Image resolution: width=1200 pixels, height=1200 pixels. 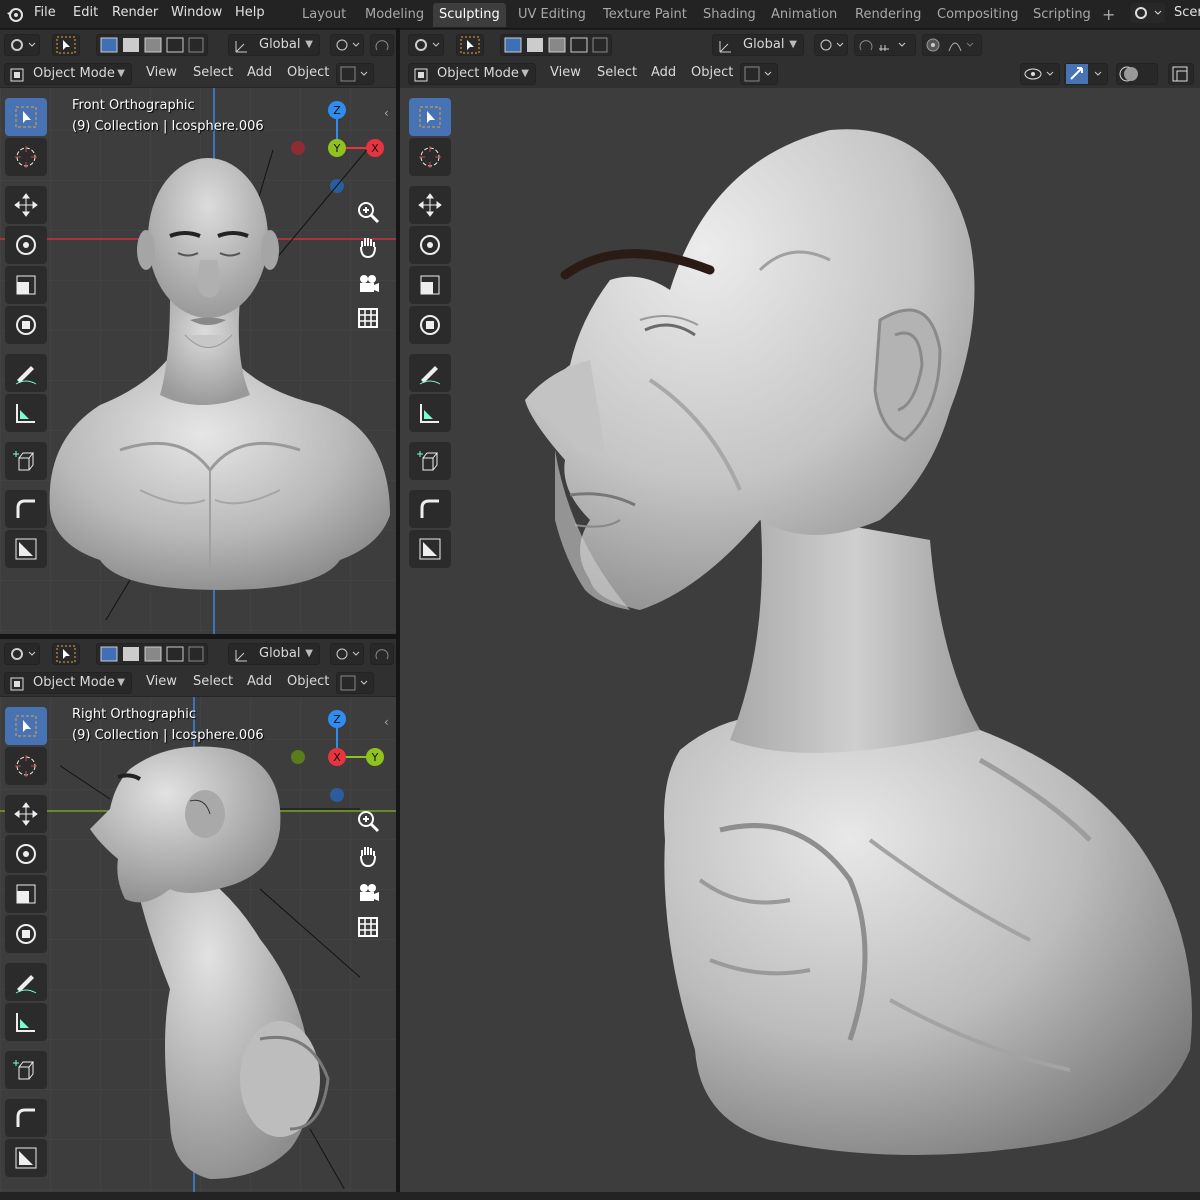 What do you see at coordinates (218, 385) in the screenshot?
I see `sculpt-bust-front` at bounding box center [218, 385].